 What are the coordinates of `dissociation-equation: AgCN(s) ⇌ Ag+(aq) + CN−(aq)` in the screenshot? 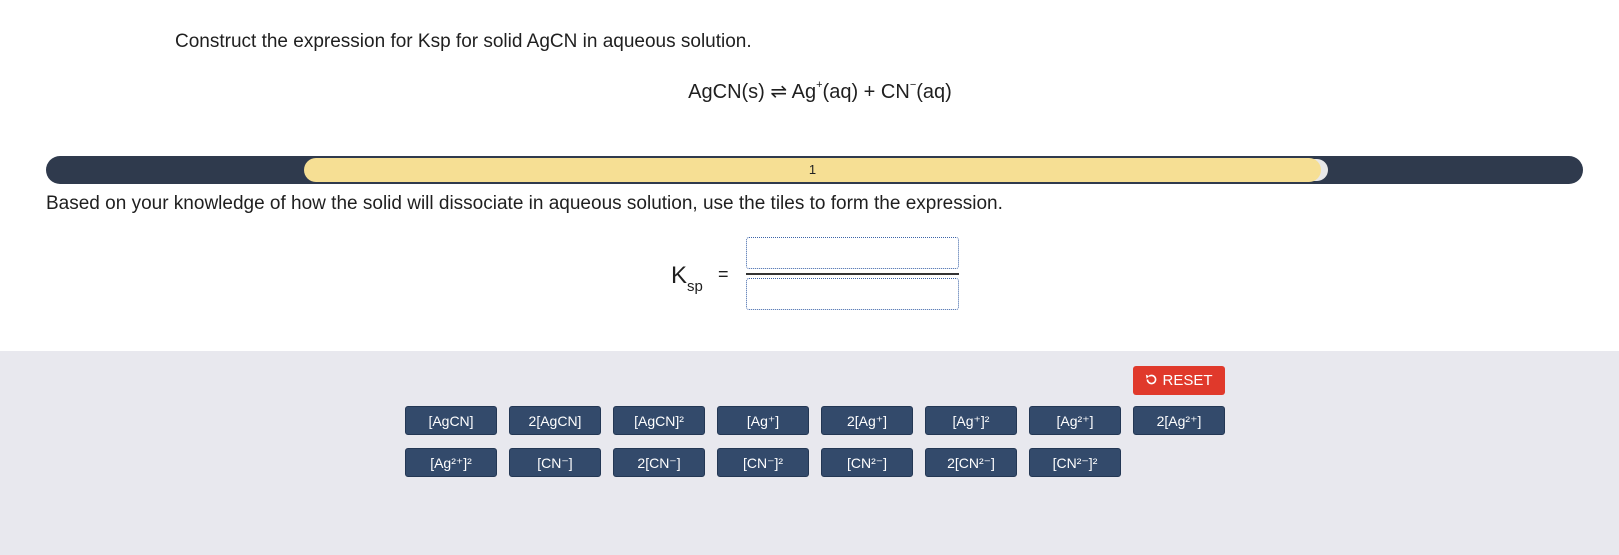 It's located at (809, 91).